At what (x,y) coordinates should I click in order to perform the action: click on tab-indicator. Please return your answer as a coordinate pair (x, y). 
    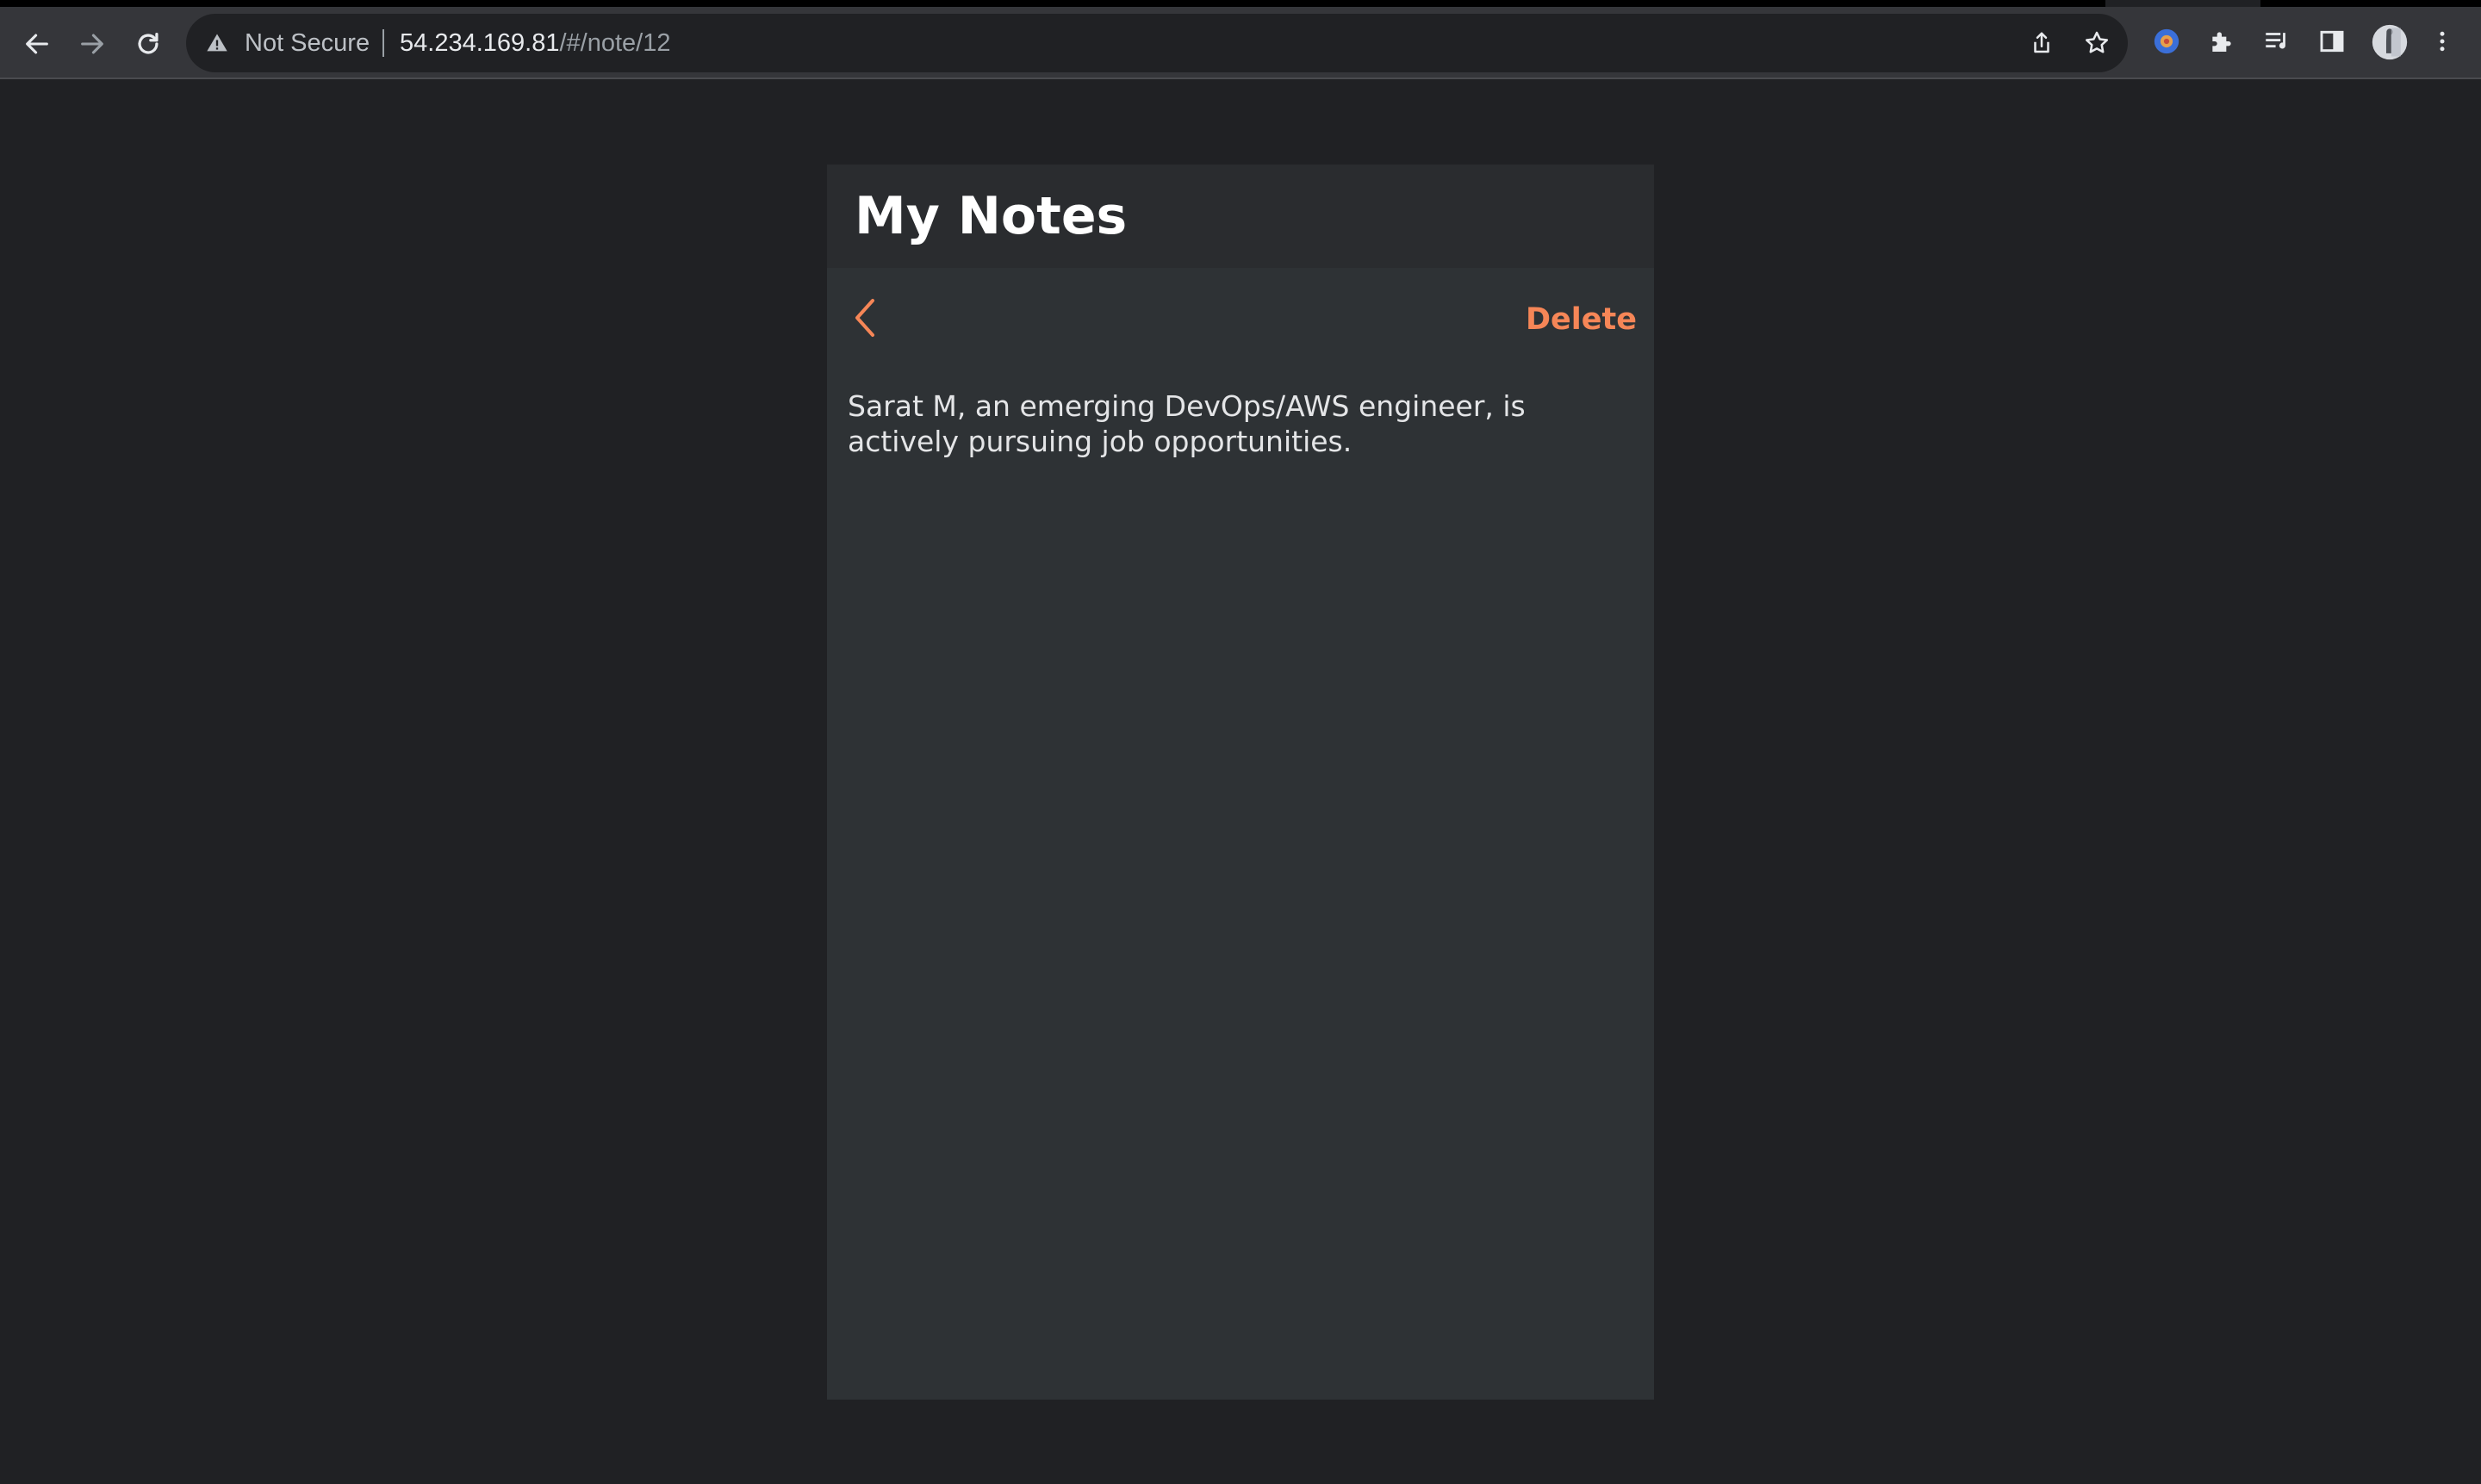
    Looking at the image, I should click on (2370, 3).